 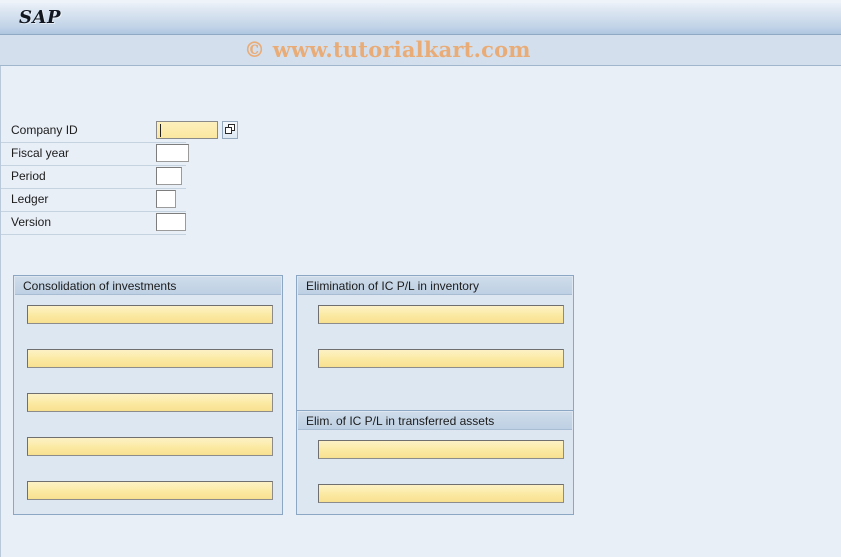 What do you see at coordinates (95, 154) in the screenshot?
I see `form-row: Fiscal year` at bounding box center [95, 154].